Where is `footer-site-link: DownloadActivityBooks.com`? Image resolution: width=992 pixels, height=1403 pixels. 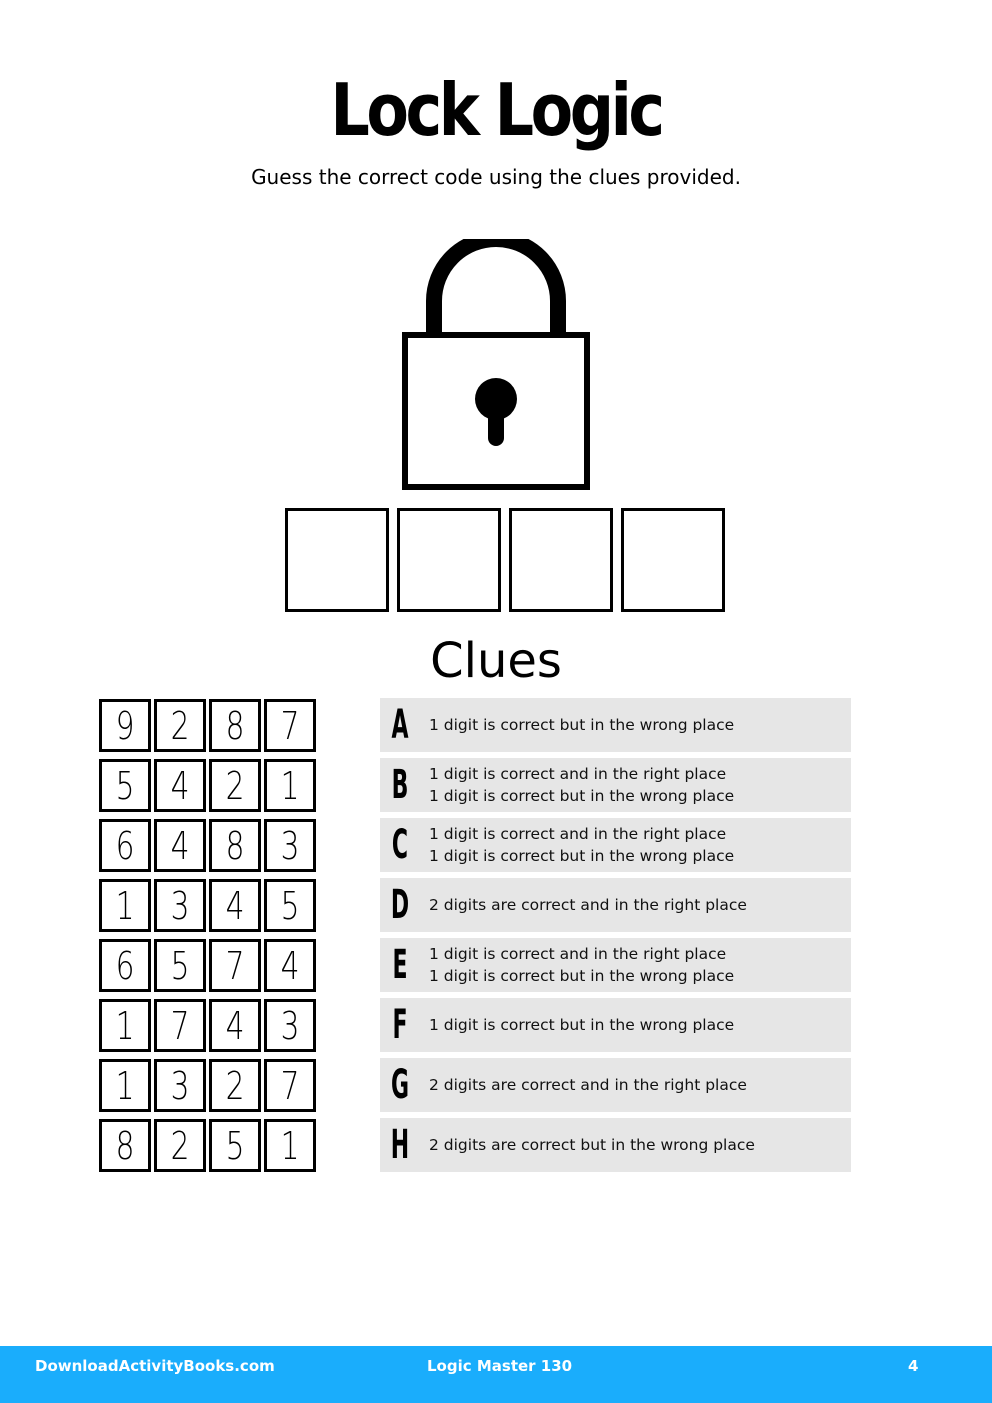
footer-site-link: DownloadActivityBooks.com is located at coordinates (155, 1366).